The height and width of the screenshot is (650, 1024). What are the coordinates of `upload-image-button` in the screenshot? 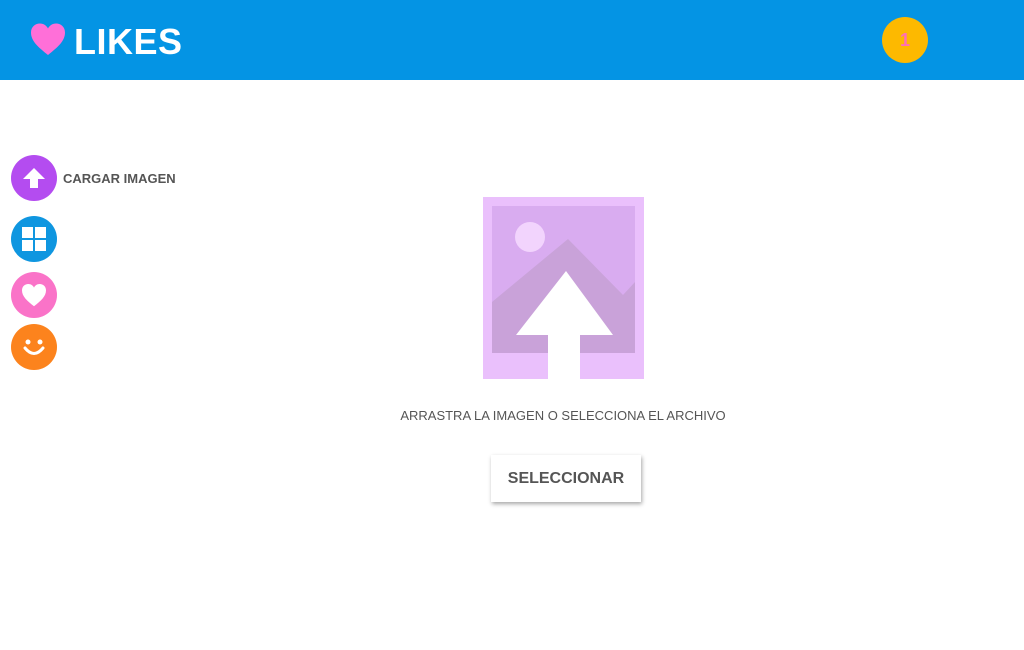 It's located at (34, 178).